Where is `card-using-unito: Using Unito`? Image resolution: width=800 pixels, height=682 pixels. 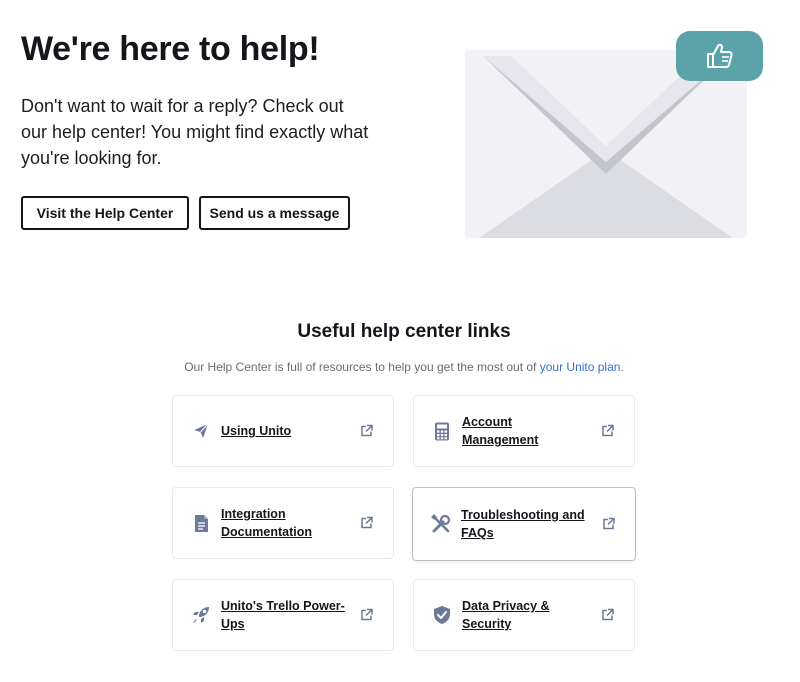 card-using-unito: Using Unito is located at coordinates (283, 431).